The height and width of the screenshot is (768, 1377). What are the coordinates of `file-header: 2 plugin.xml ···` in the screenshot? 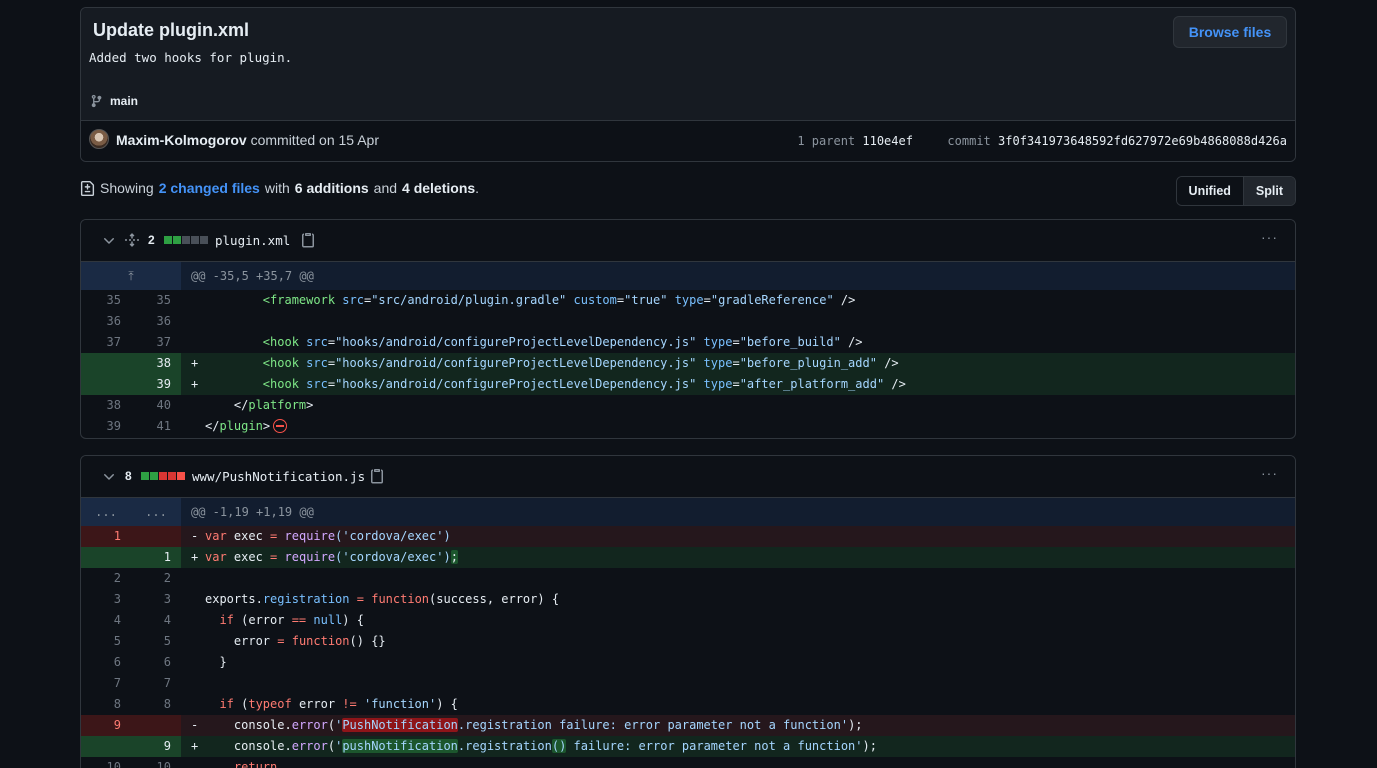 It's located at (688, 241).